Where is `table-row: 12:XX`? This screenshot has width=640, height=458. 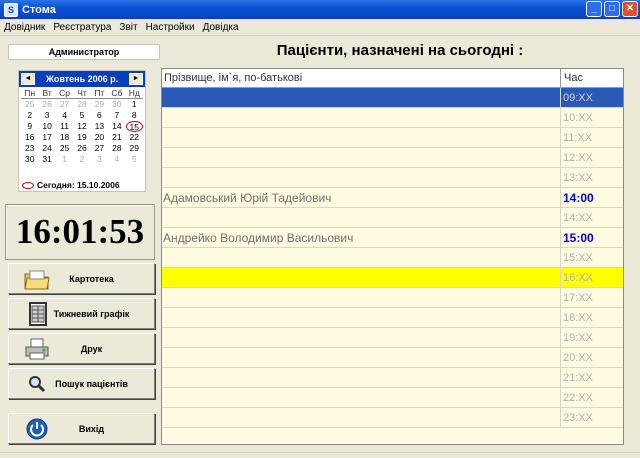 table-row: 12:XX is located at coordinates (392, 158).